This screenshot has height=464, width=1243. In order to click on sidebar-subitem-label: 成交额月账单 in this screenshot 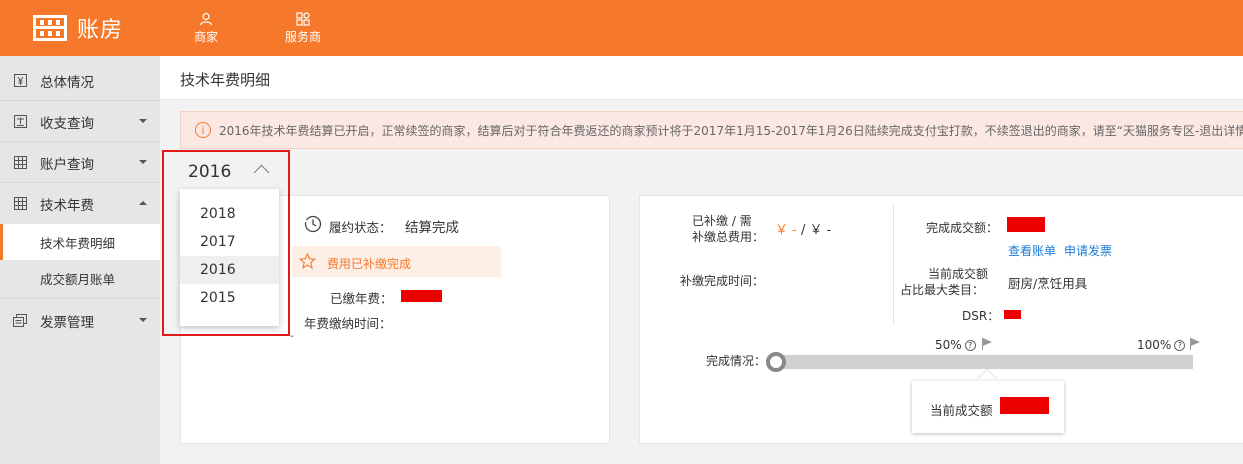, I will do `click(78, 279)`.